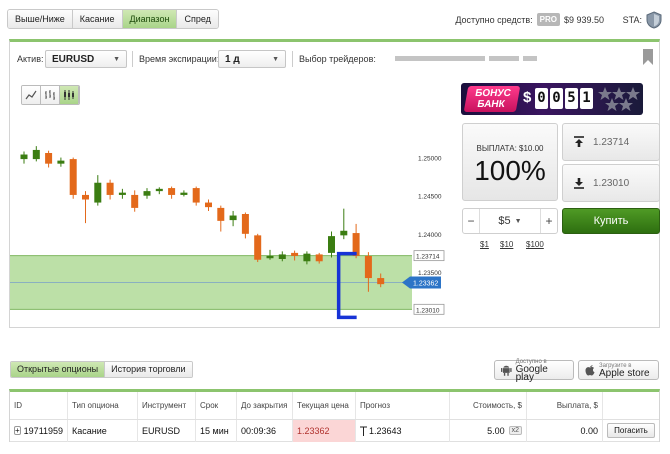 The height and width of the screenshot is (454, 670). Describe the element at coordinates (515, 430) in the screenshot. I see `multiplier-badge: x2` at that location.